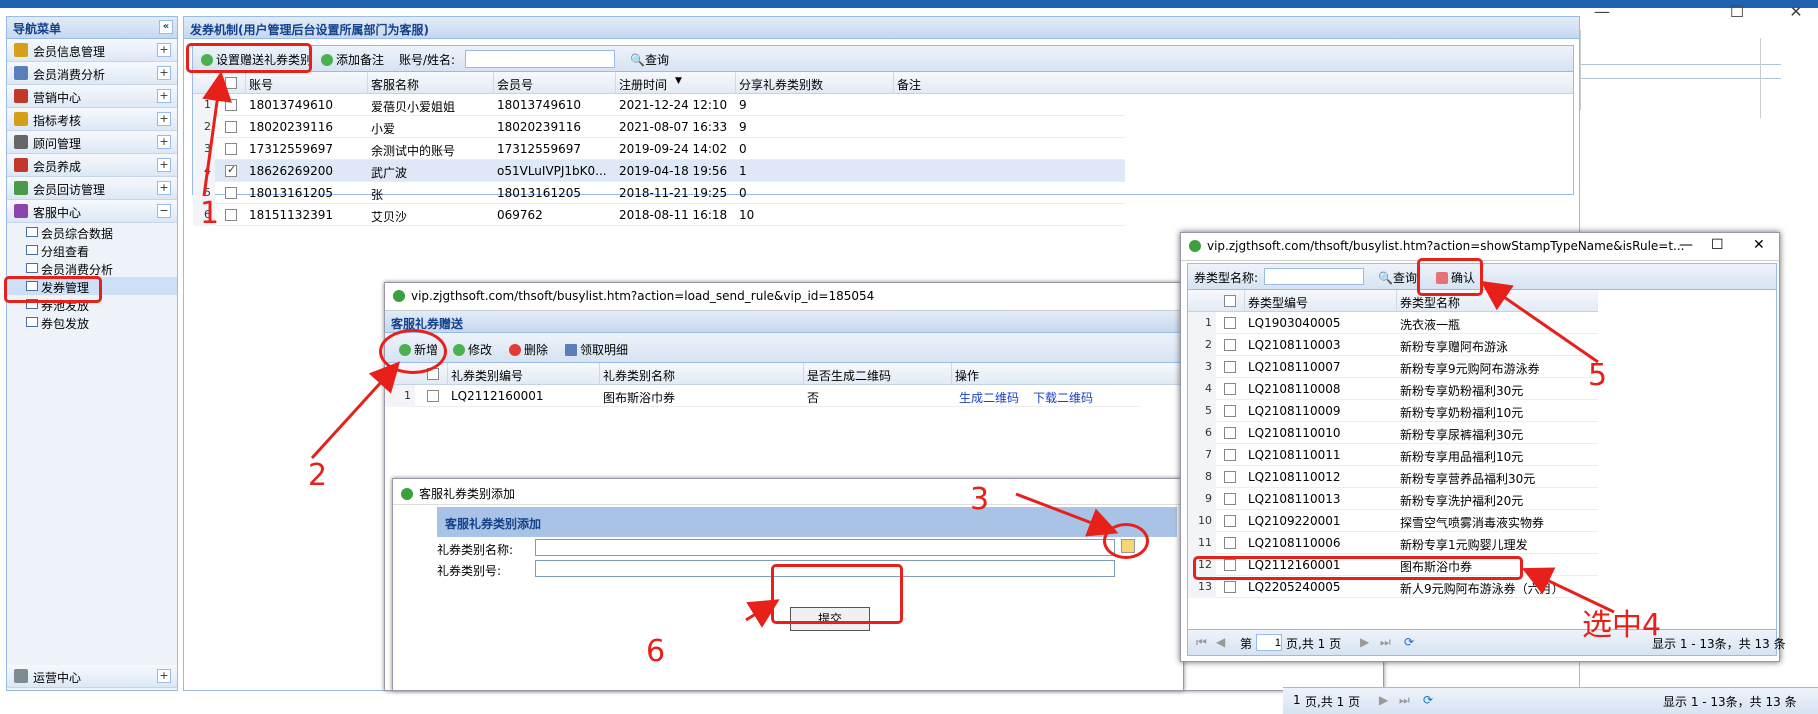 Image resolution: width=1818 pixels, height=714 pixels. What do you see at coordinates (1428, 700) in the screenshot?
I see `refresh-icon: ⟳` at bounding box center [1428, 700].